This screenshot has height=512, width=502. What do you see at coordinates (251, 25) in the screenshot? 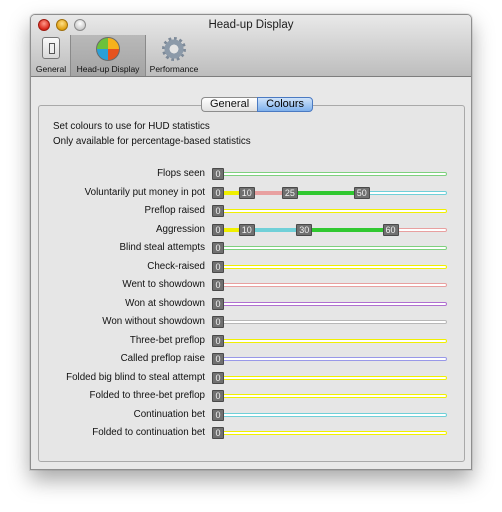
I see `window-title: Head-up Display` at bounding box center [251, 25].